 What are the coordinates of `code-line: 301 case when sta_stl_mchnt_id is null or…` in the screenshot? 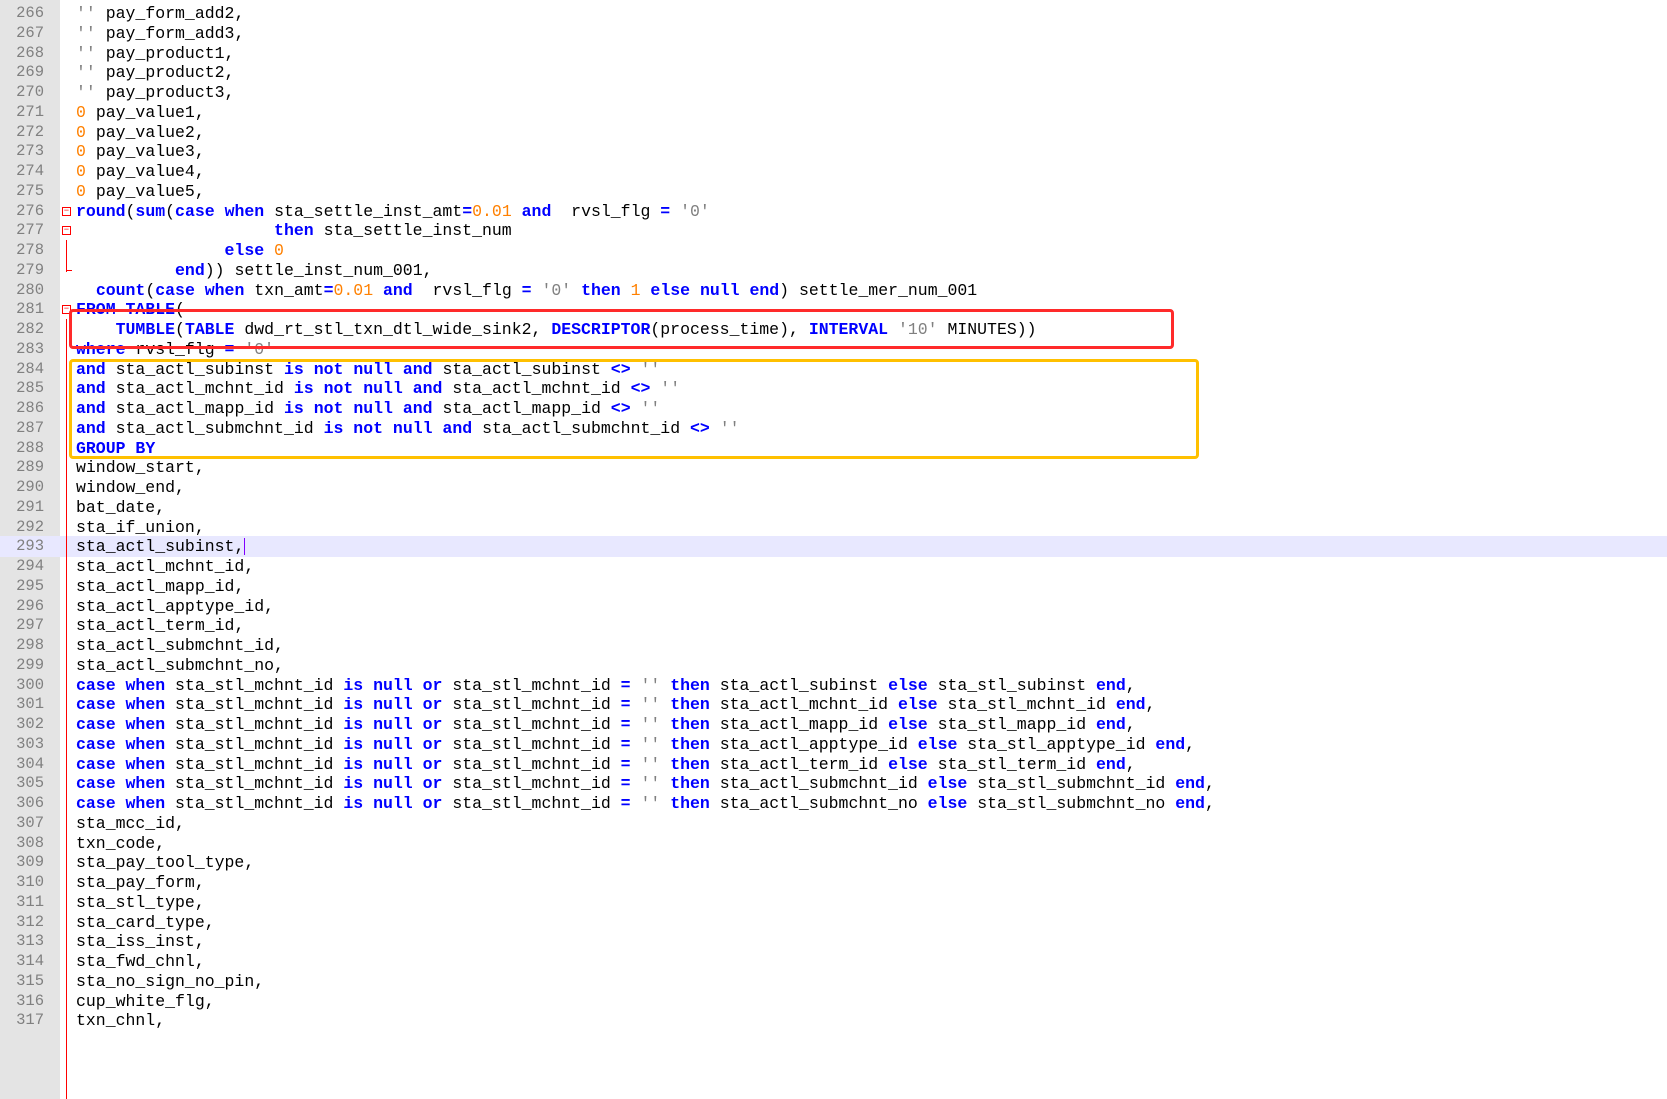 It's located at (833, 704).